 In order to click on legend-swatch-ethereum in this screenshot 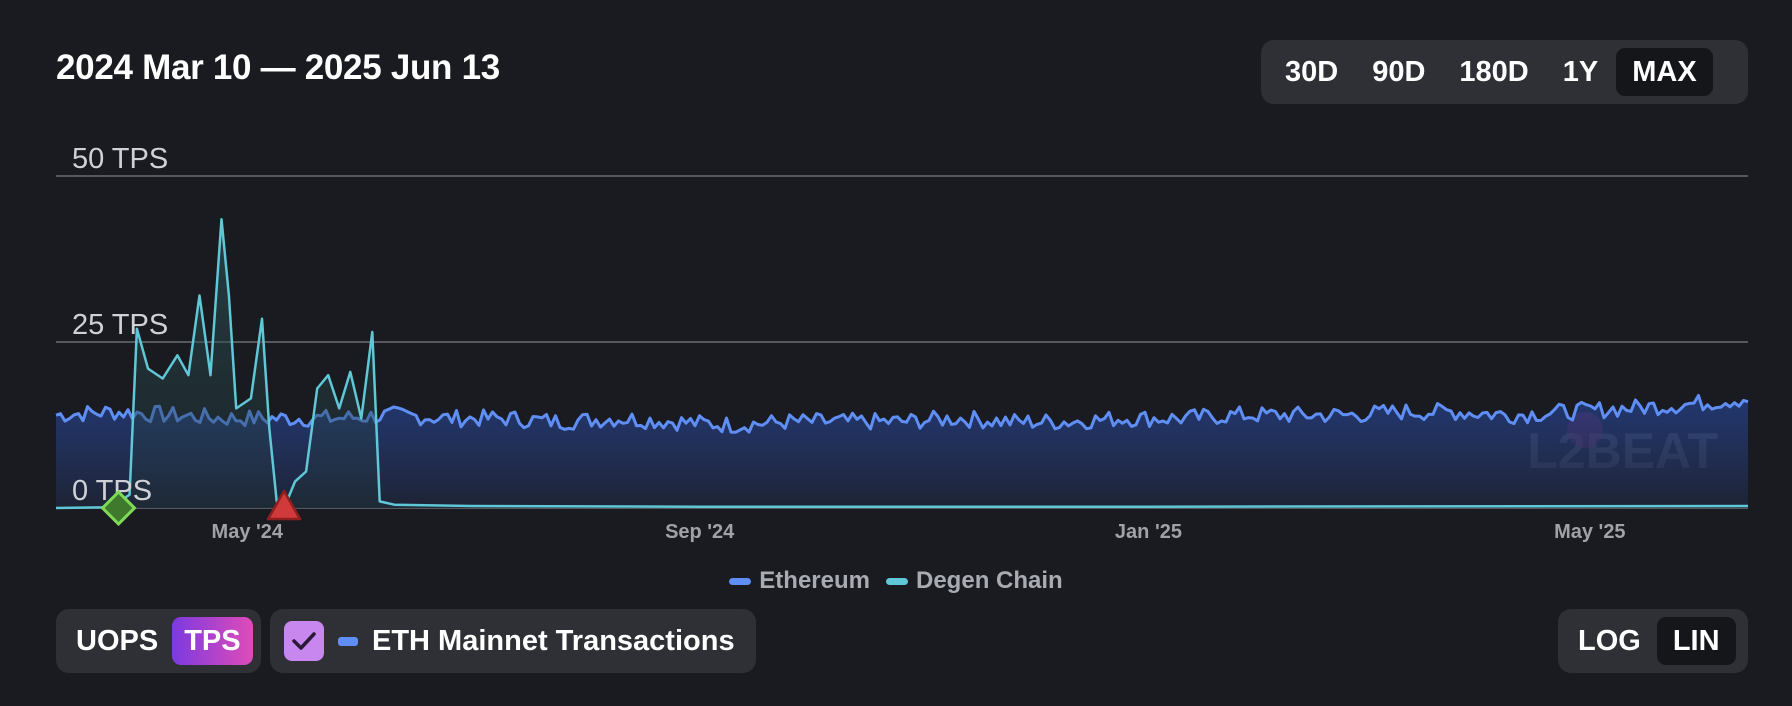, I will do `click(740, 581)`.